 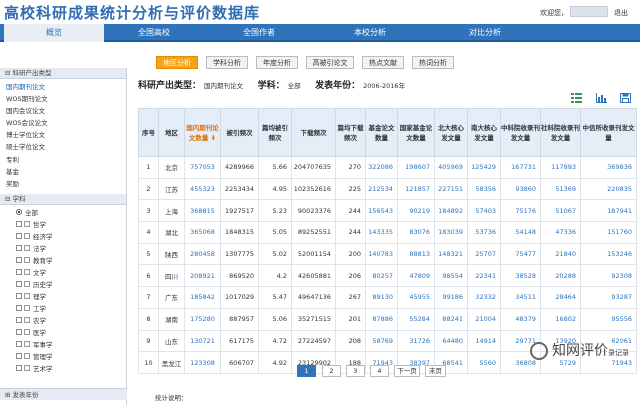 What do you see at coordinates (350, 167) in the screenshot?
I see `table-cell: 270` at bounding box center [350, 167].